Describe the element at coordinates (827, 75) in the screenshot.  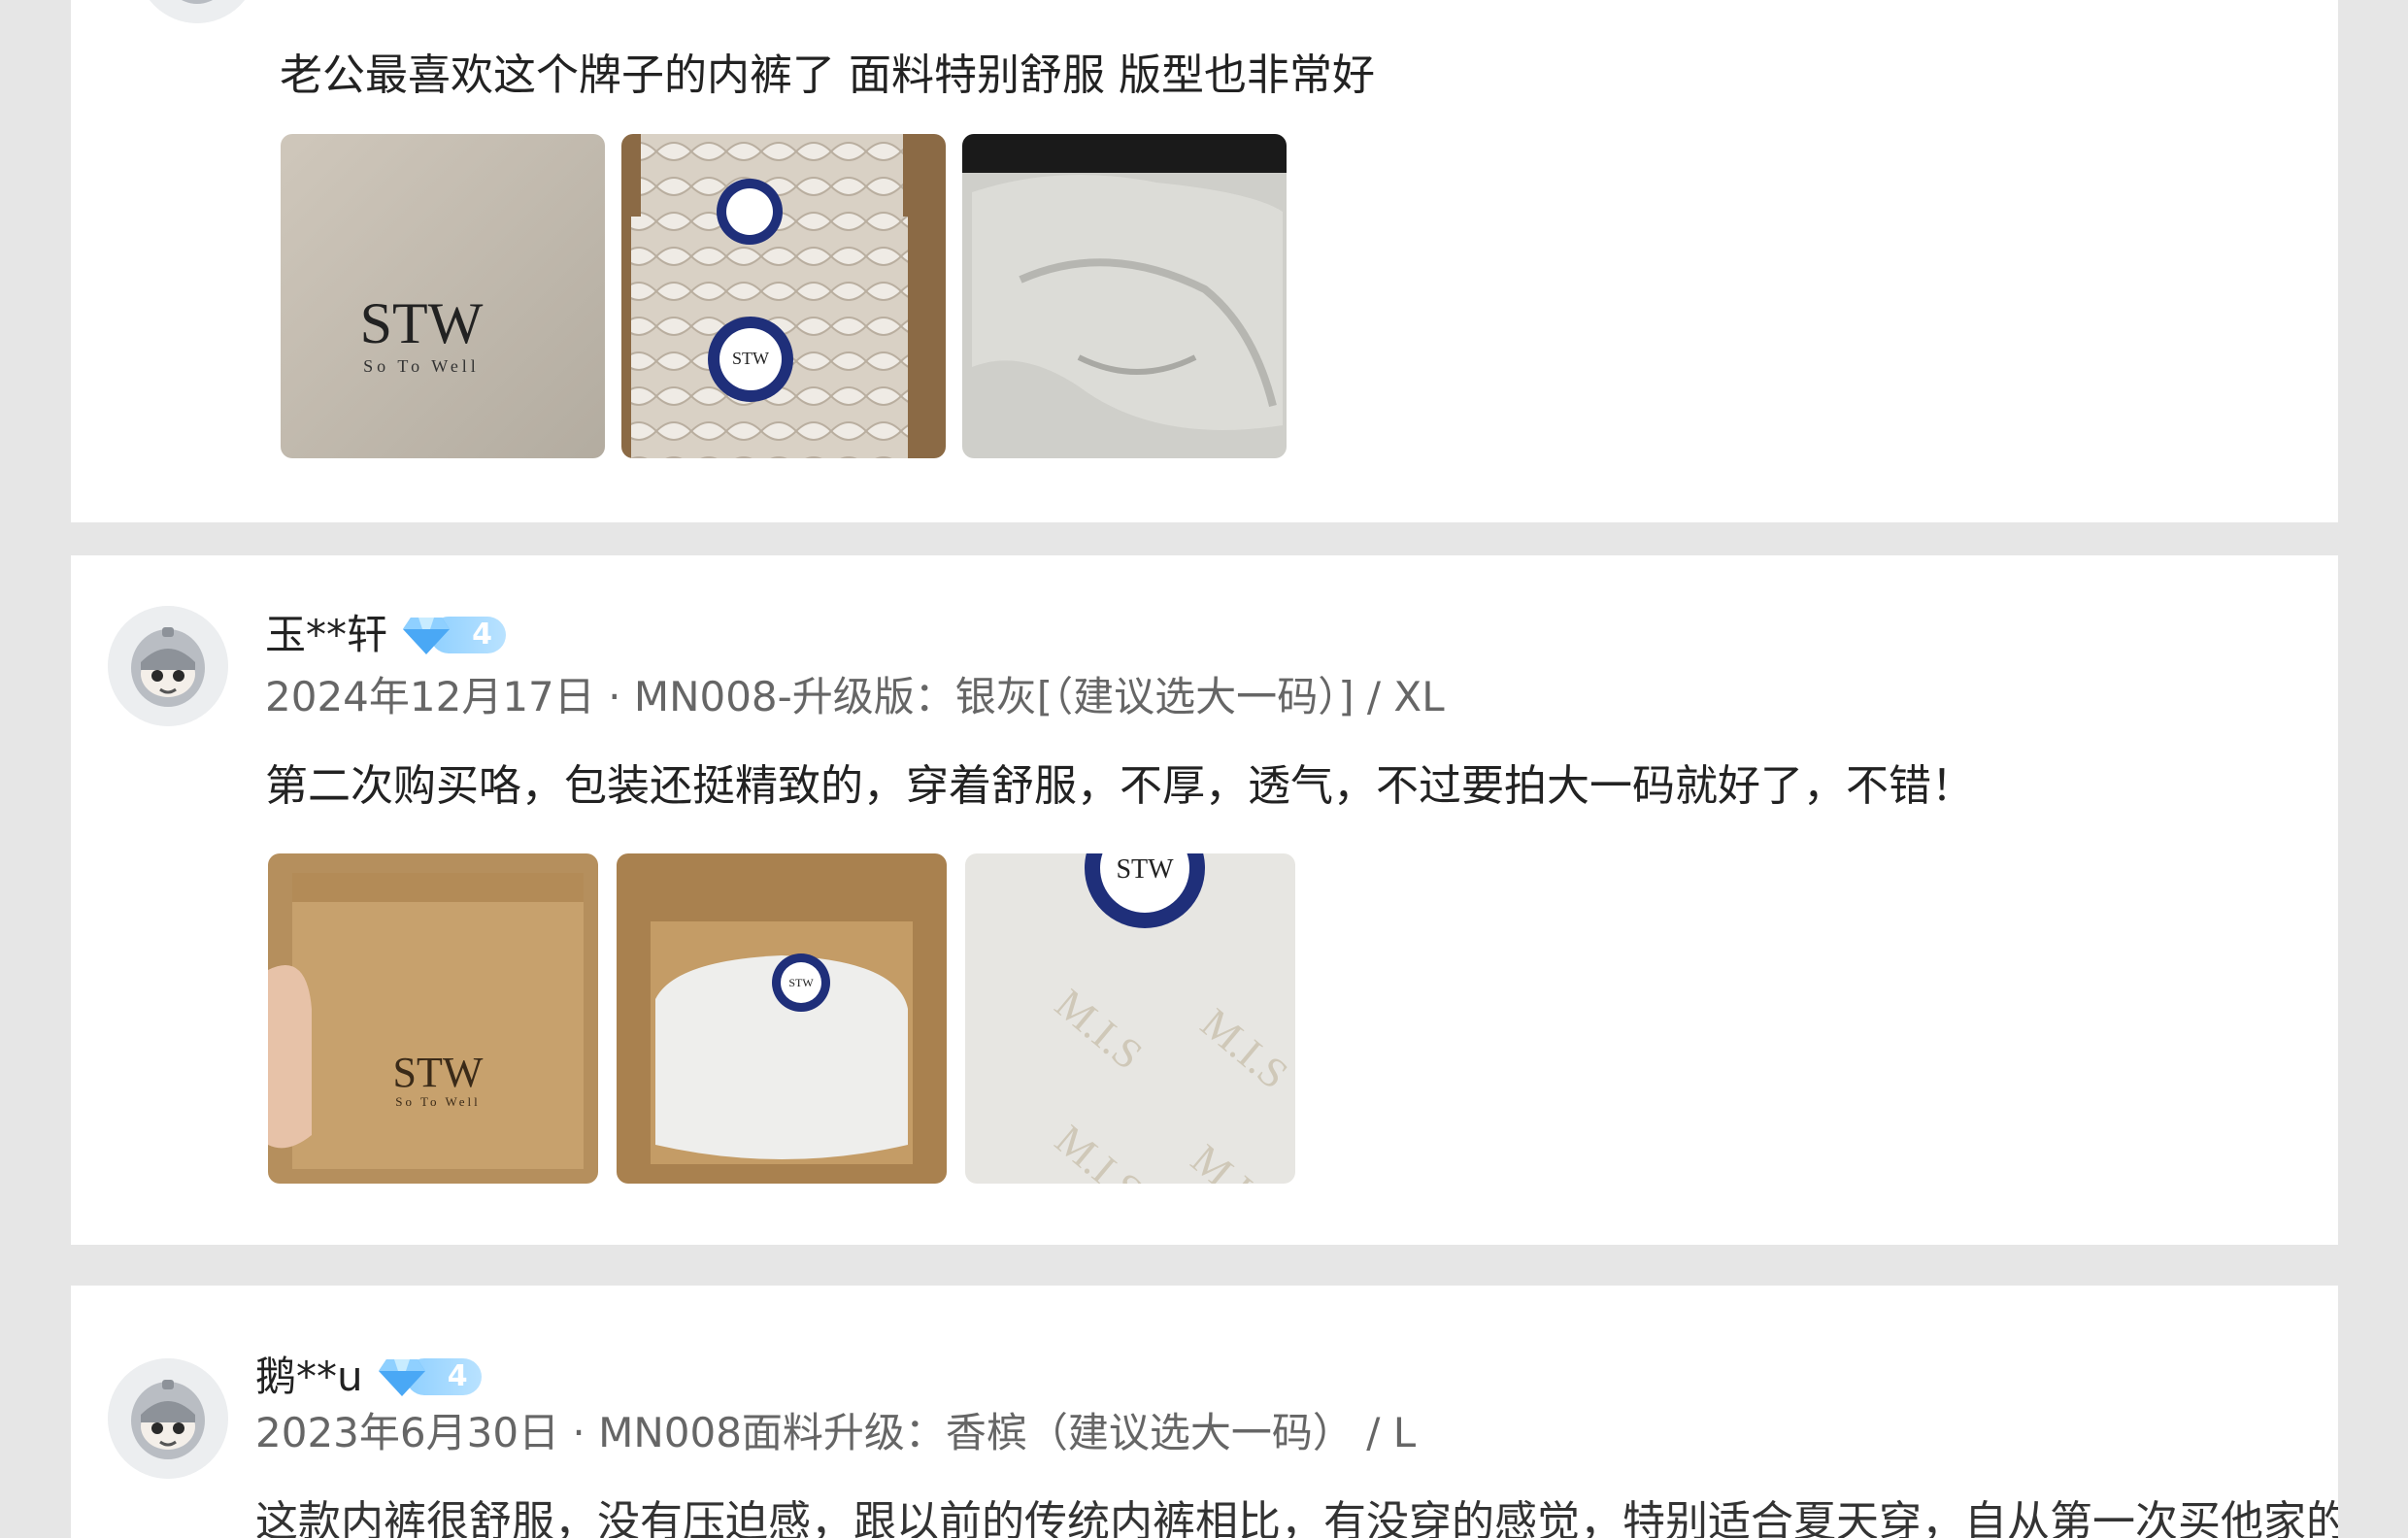
I see `review-text: 老公最喜欢这个牌子的内裤了 面料特别舒服 版型也非常好` at that location.